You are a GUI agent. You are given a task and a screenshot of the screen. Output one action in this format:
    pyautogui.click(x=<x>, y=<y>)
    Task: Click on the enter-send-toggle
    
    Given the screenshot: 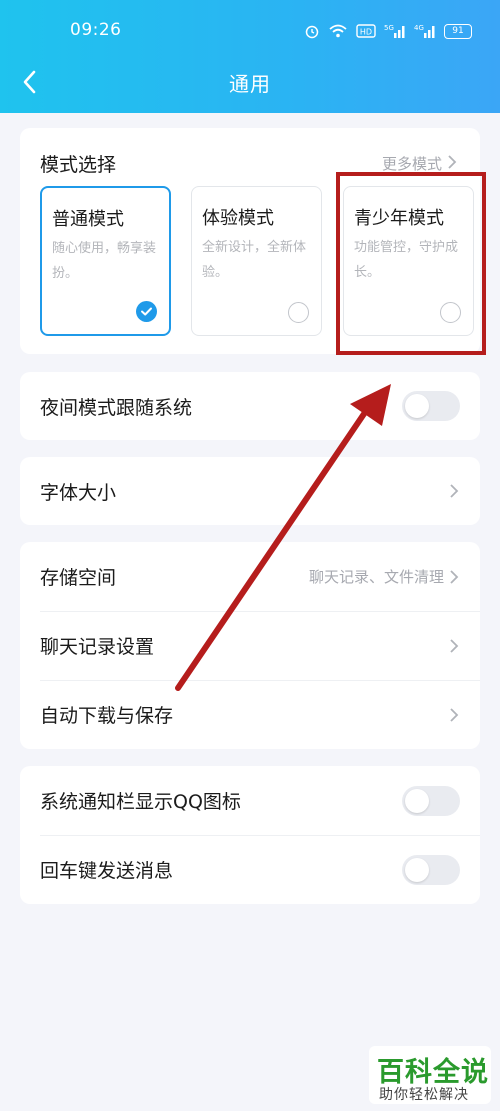 What is the action you would take?
    pyautogui.click(x=431, y=869)
    